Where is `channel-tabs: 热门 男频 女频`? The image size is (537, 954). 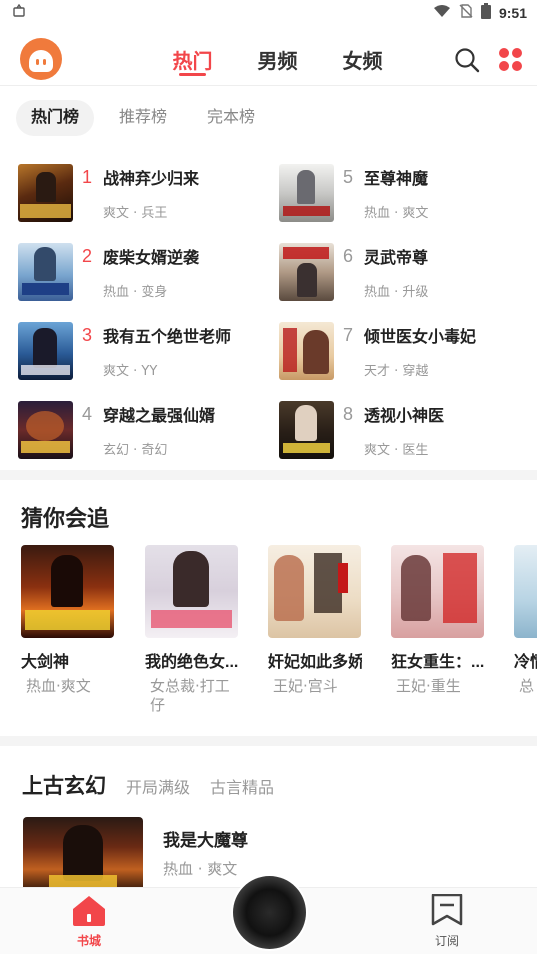
channel-tabs: 热门 男频 女频 is located at coordinates (277, 59).